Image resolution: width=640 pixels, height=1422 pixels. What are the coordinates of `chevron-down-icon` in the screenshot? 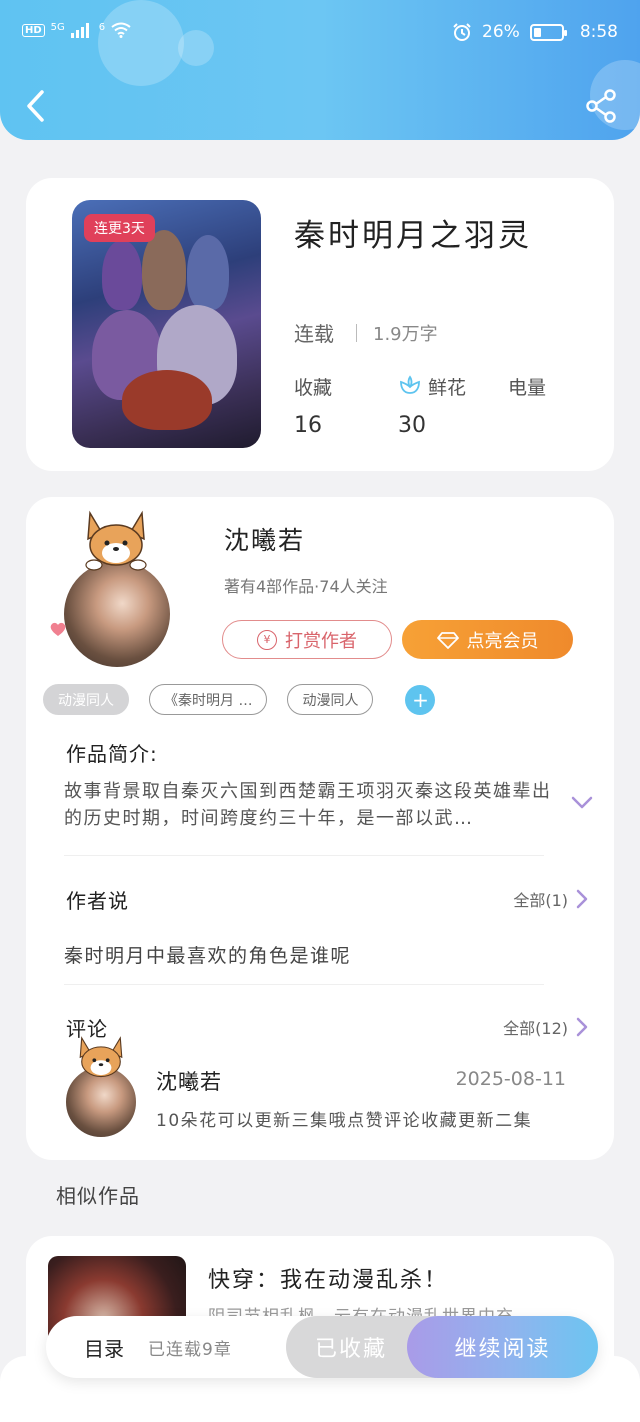 It's located at (582, 802).